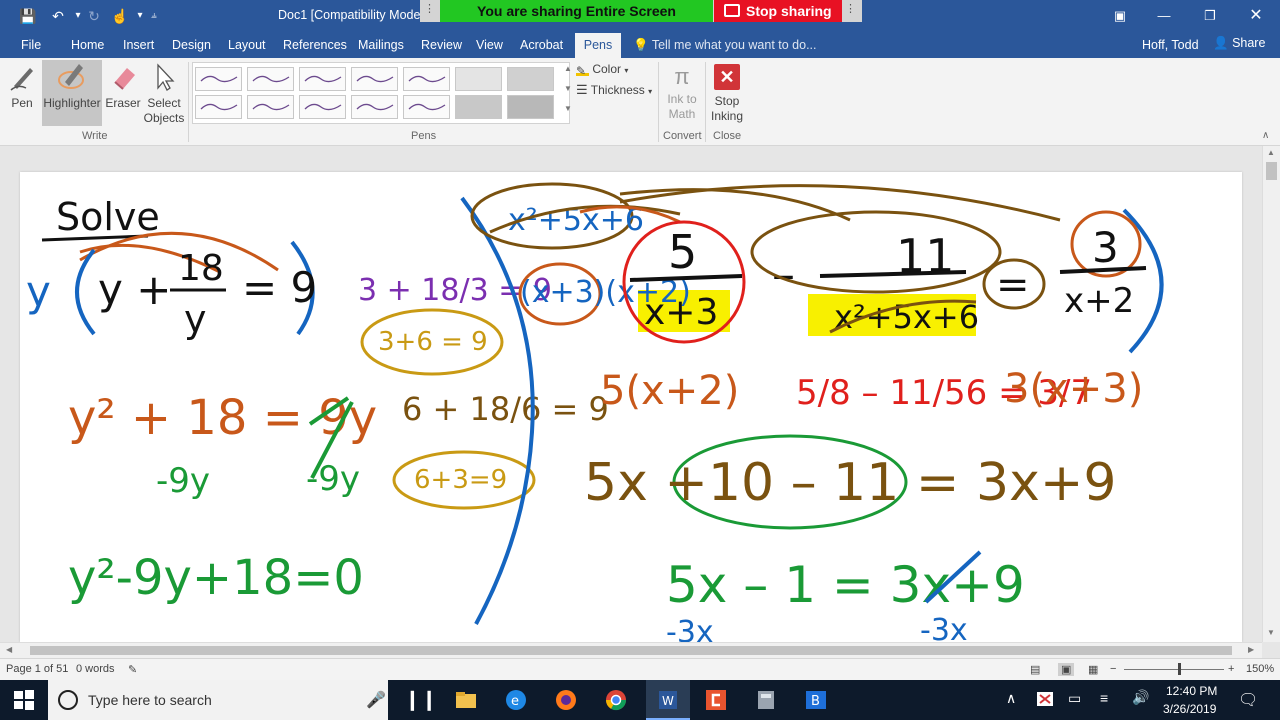  Describe the element at coordinates (429, 8) in the screenshot. I see `banner-handle-icon: ⋮` at that location.